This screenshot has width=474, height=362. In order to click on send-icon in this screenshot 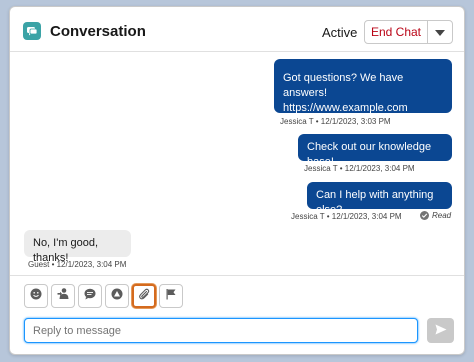, I will do `click(441, 330)`.